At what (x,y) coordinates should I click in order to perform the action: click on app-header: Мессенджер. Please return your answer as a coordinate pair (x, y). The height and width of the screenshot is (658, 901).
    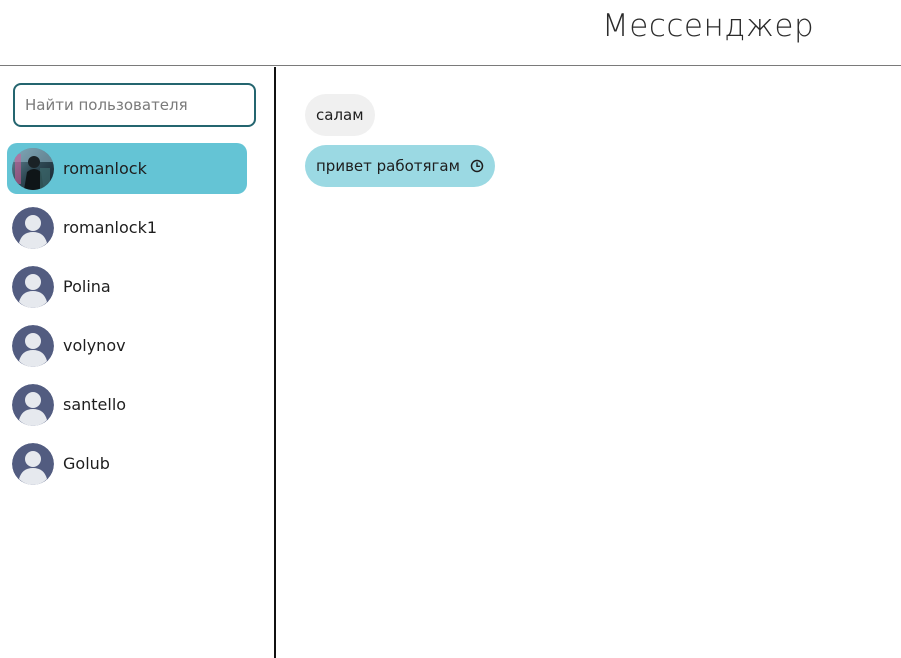
    Looking at the image, I should click on (450, 33).